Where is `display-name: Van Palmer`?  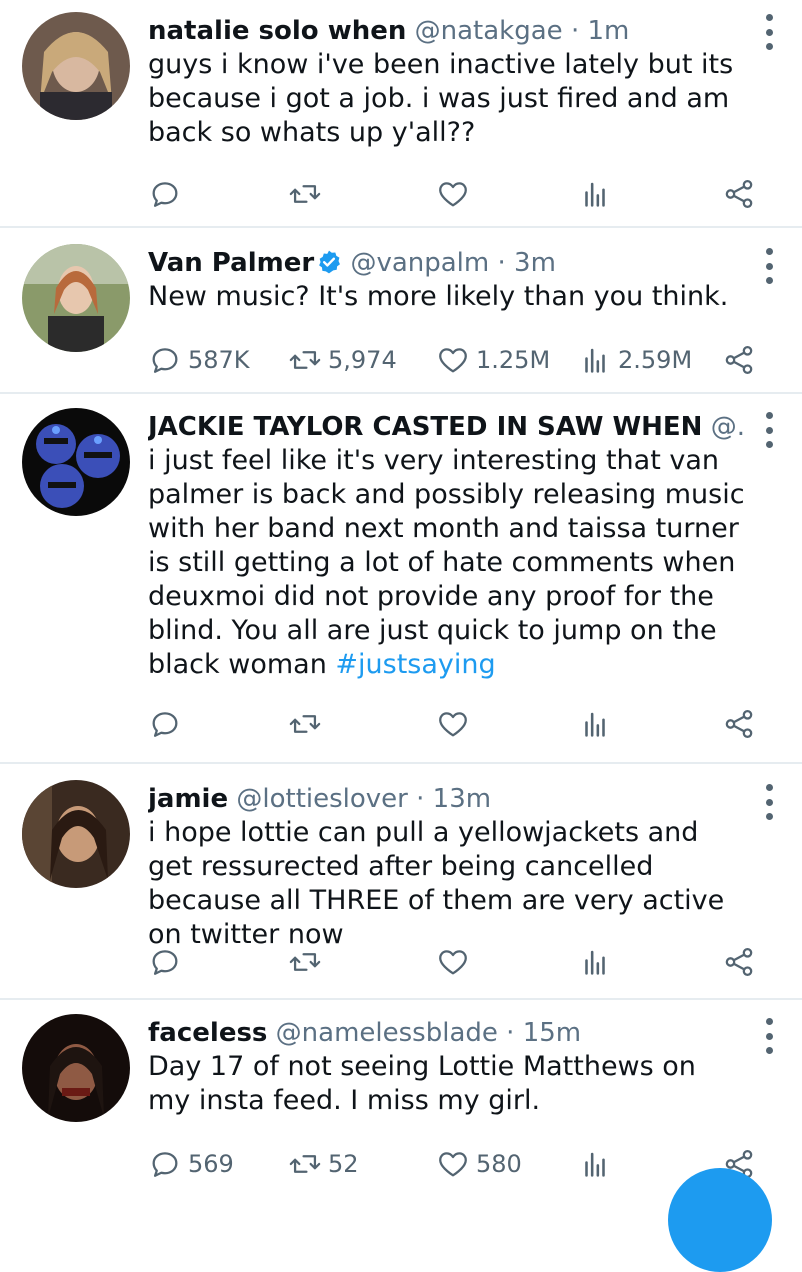 display-name: Van Palmer is located at coordinates (231, 263).